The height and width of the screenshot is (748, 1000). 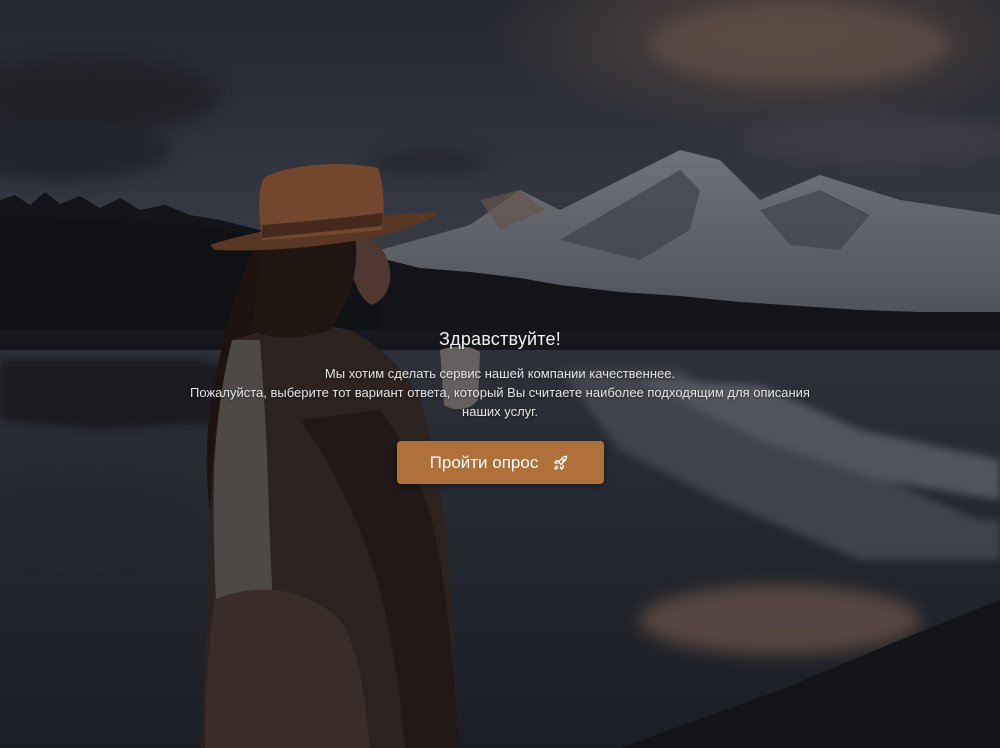 What do you see at coordinates (500, 411) in the screenshot?
I see `description-line: наших услуг.` at bounding box center [500, 411].